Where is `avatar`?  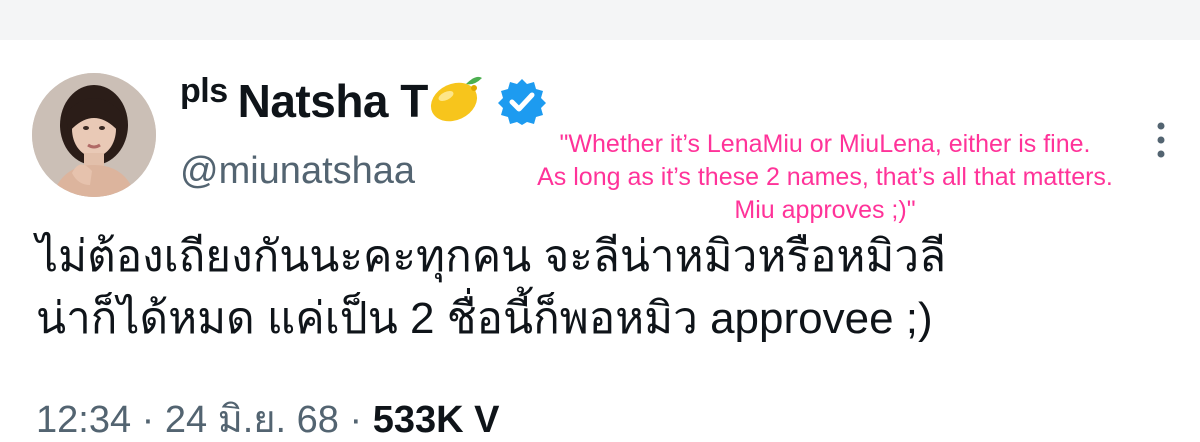
avatar is located at coordinates (94, 135).